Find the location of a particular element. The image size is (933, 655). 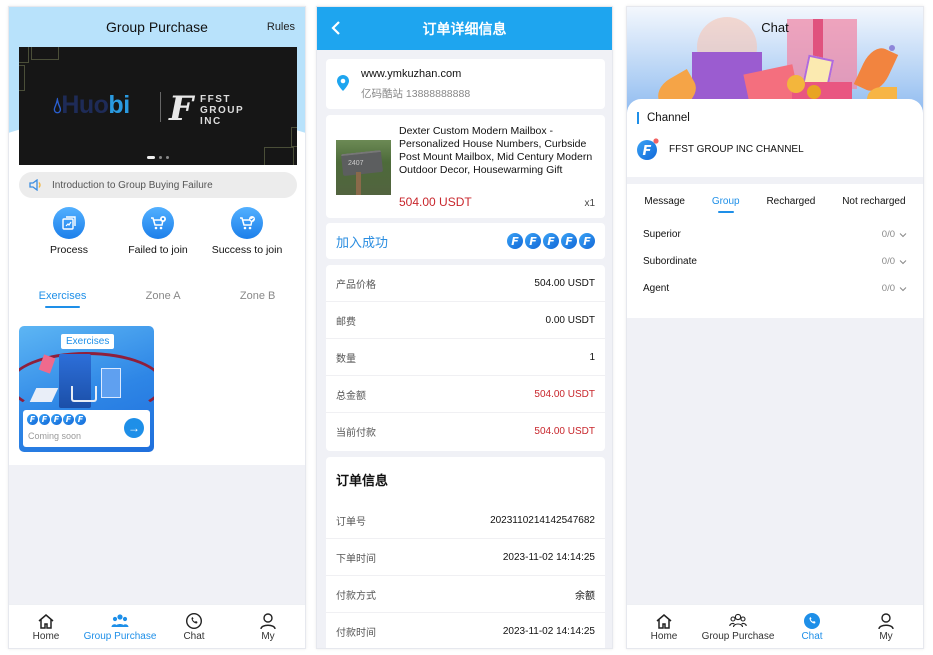

group-tabs: Message Group Recharged Not recharged is located at coordinates (775, 198).